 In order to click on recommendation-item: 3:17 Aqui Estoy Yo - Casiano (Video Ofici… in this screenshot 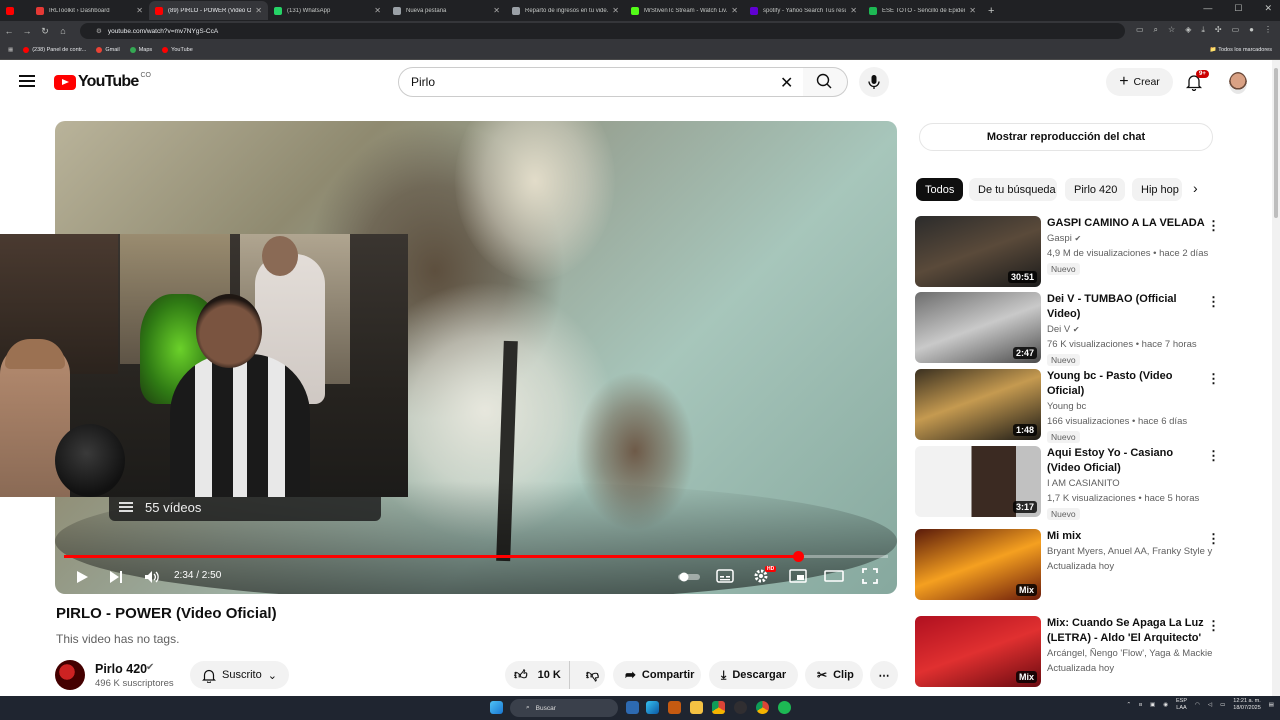, I will do `click(1067, 483)`.